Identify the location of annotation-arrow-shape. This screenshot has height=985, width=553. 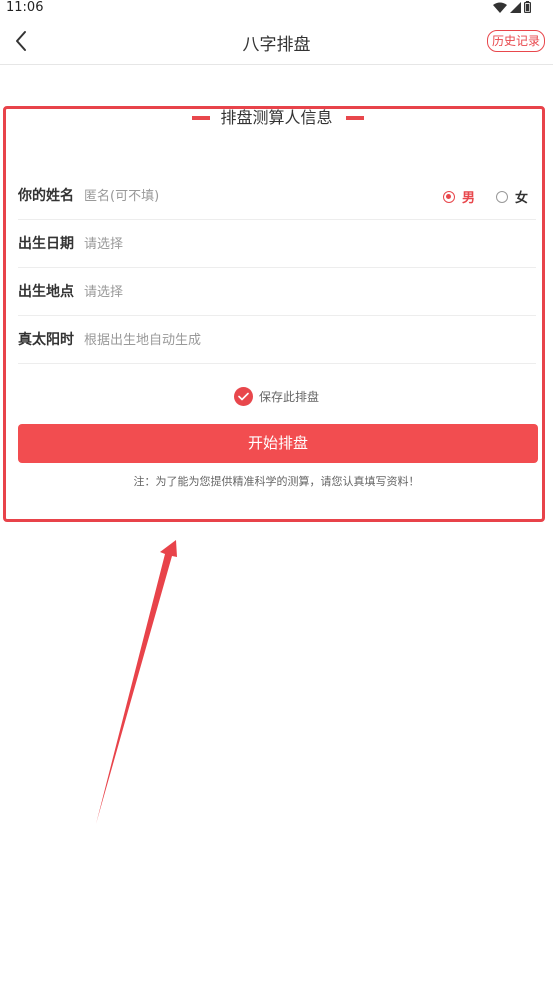
(136, 682).